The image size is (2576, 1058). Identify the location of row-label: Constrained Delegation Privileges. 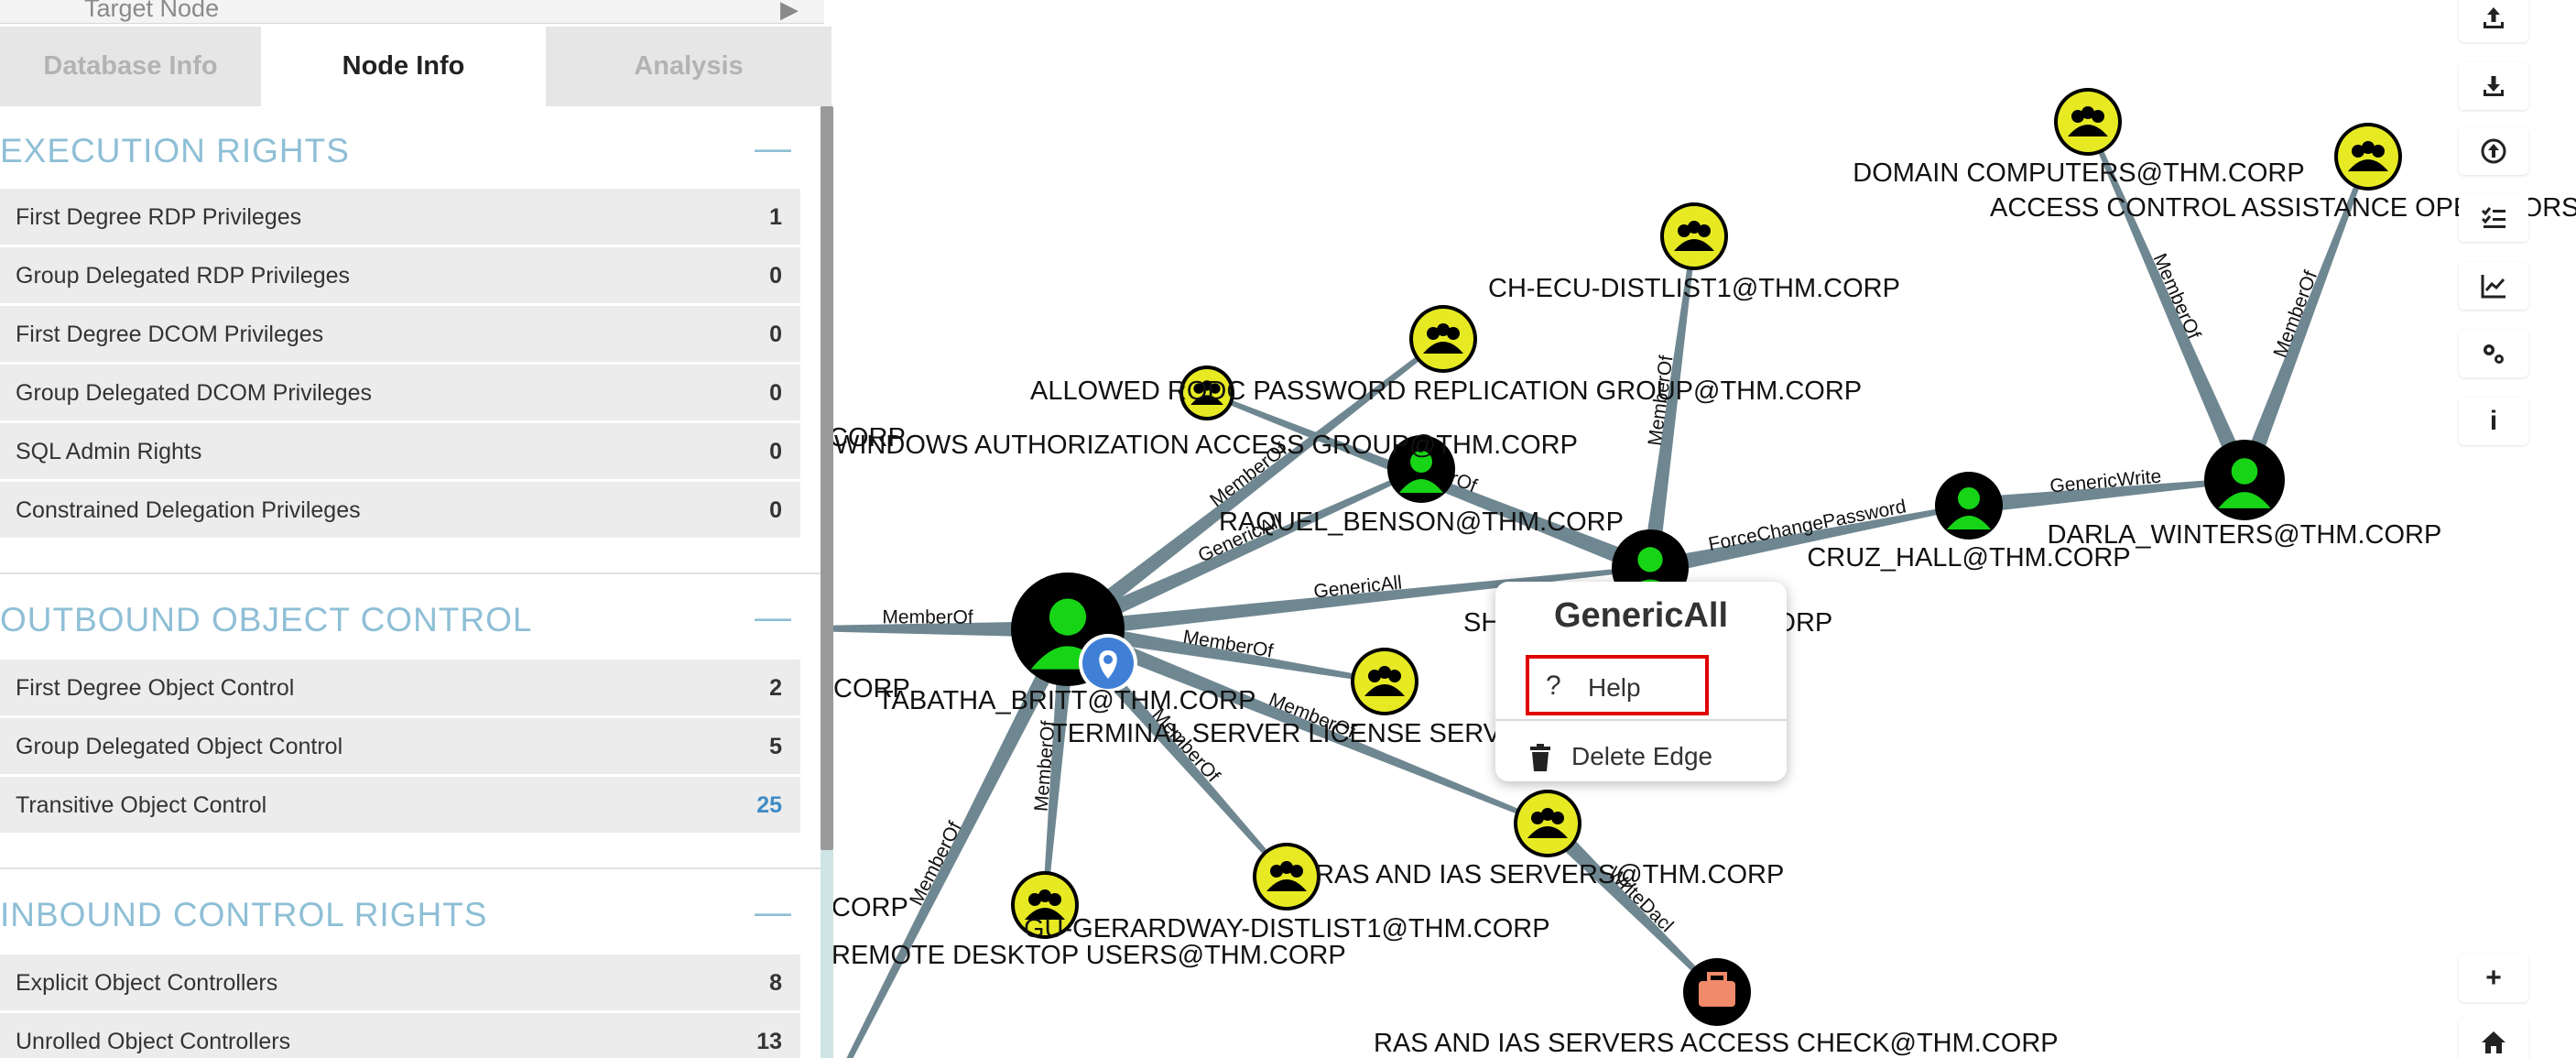
(188, 510).